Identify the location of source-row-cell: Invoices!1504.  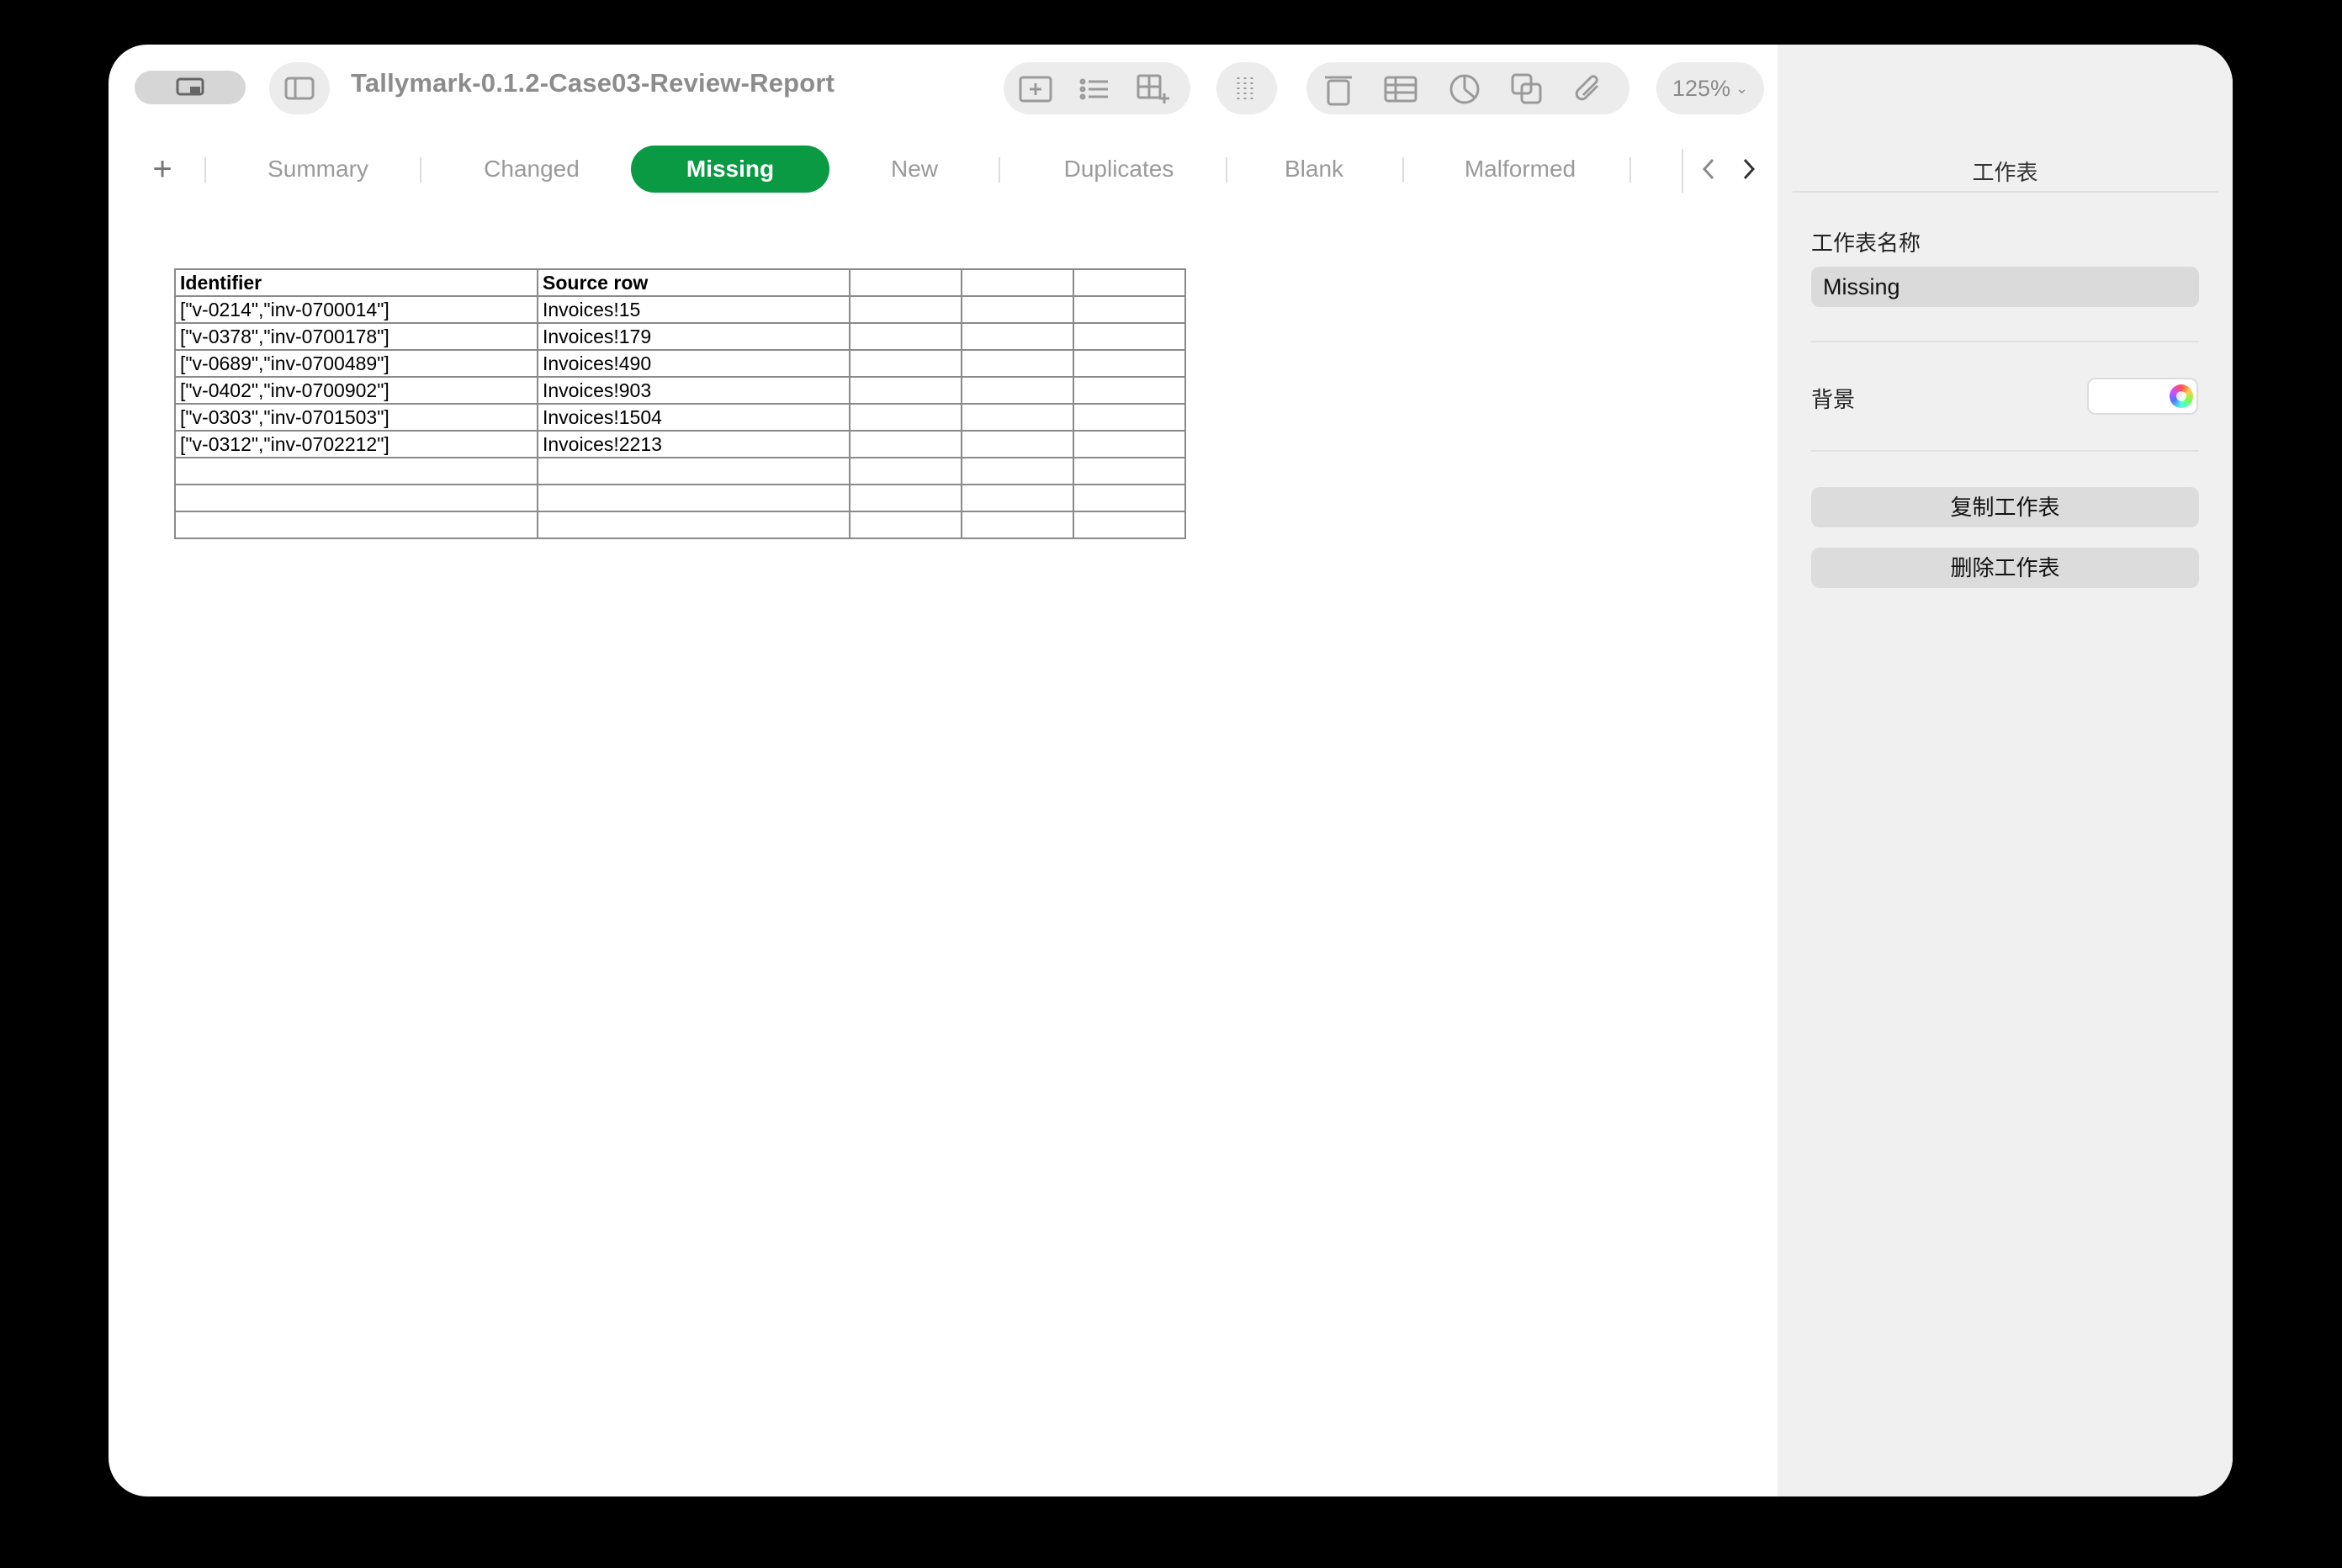
(693, 417).